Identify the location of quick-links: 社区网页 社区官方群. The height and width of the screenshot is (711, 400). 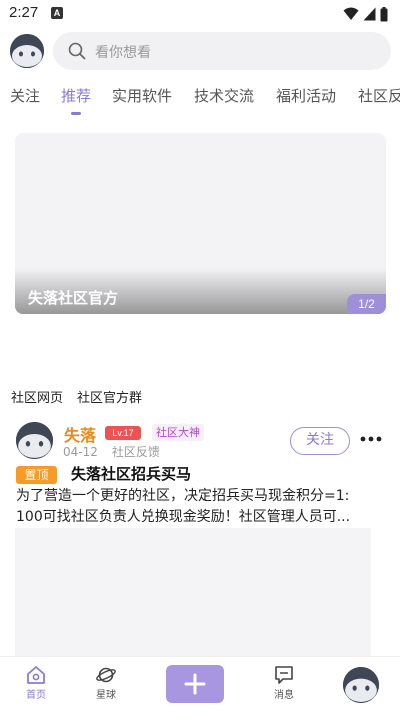
(83, 396).